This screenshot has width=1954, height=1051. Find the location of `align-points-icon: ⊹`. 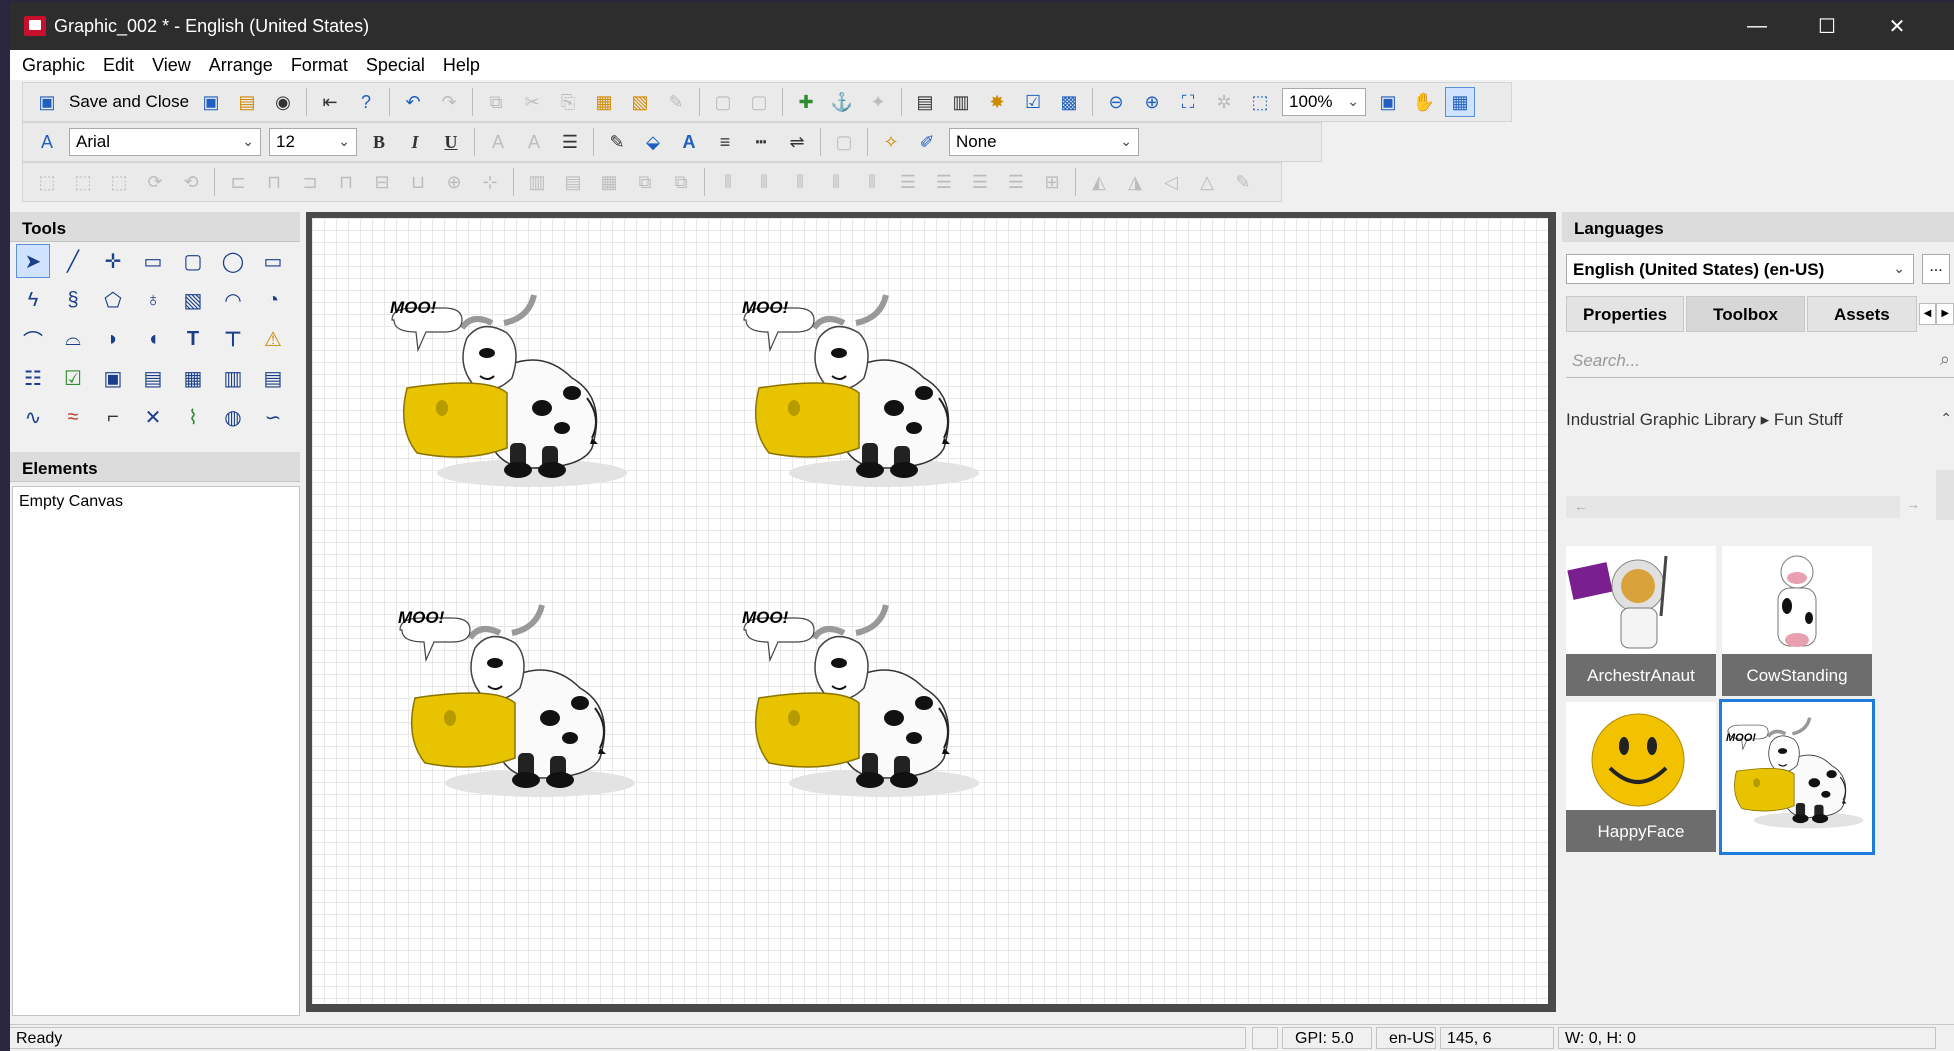

align-points-icon: ⊹ is located at coordinates (490, 182).